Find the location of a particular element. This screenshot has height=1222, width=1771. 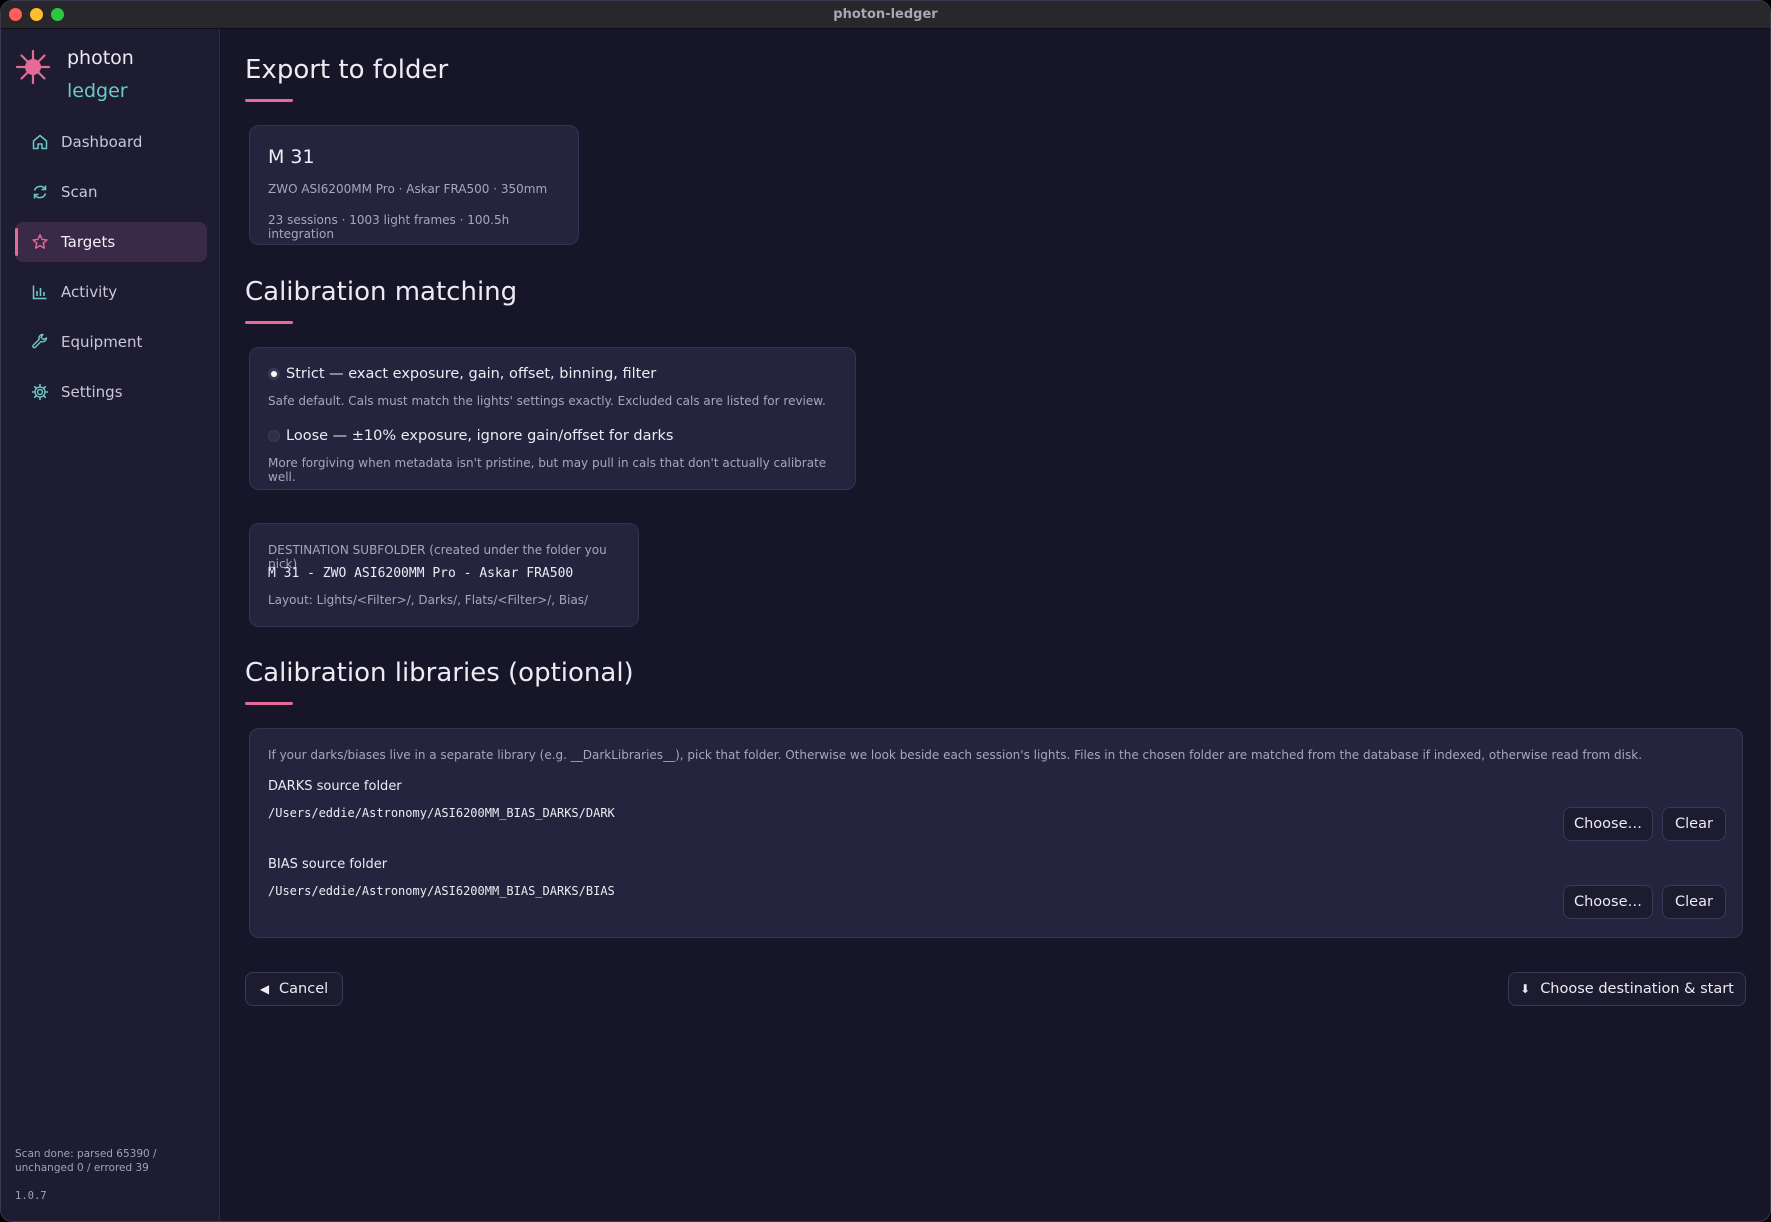

sidebar-item-scan: Scan is located at coordinates (111, 192).